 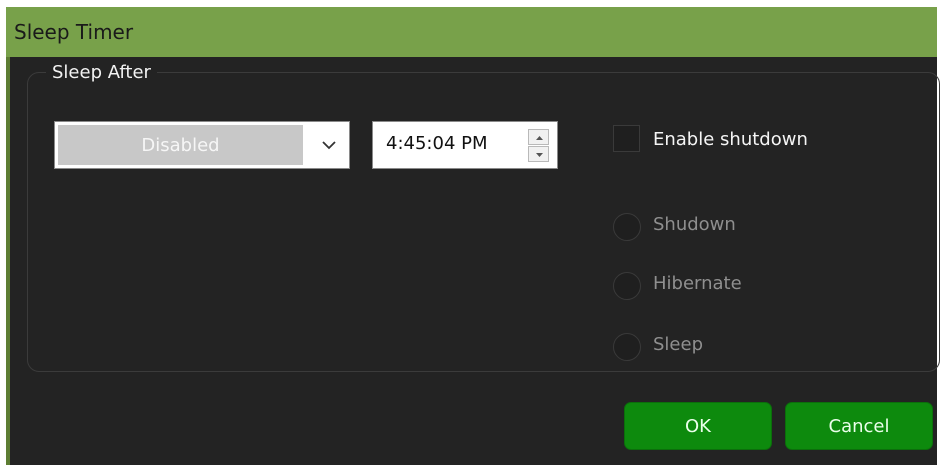 What do you see at coordinates (101, 72) in the screenshot?
I see `sleep-after-label: Sleep After` at bounding box center [101, 72].